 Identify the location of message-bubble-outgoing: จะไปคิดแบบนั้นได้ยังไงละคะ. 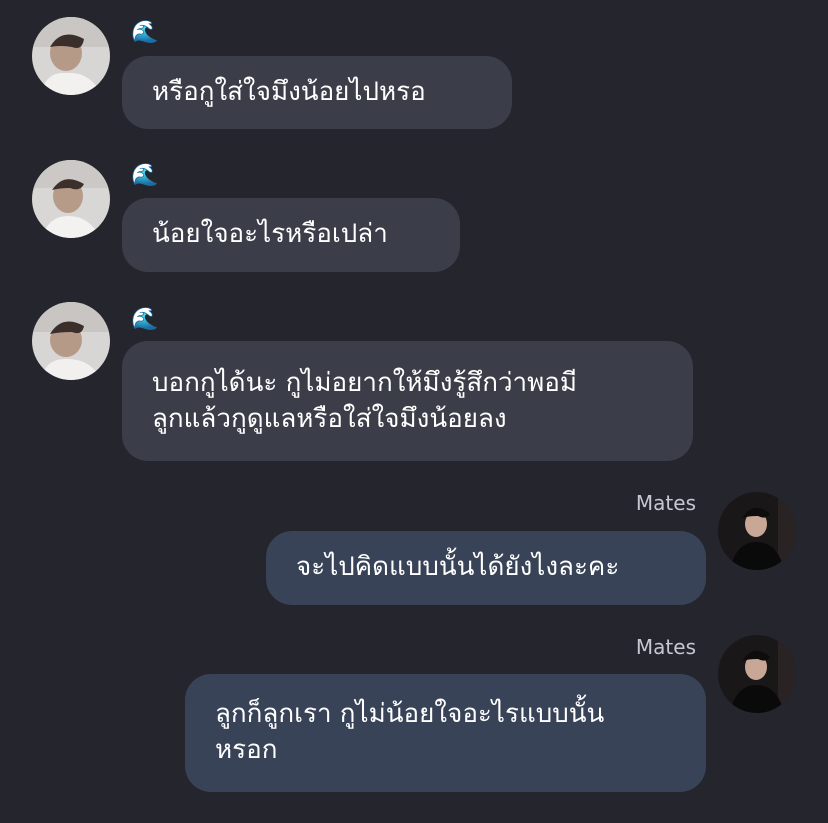
(486, 568).